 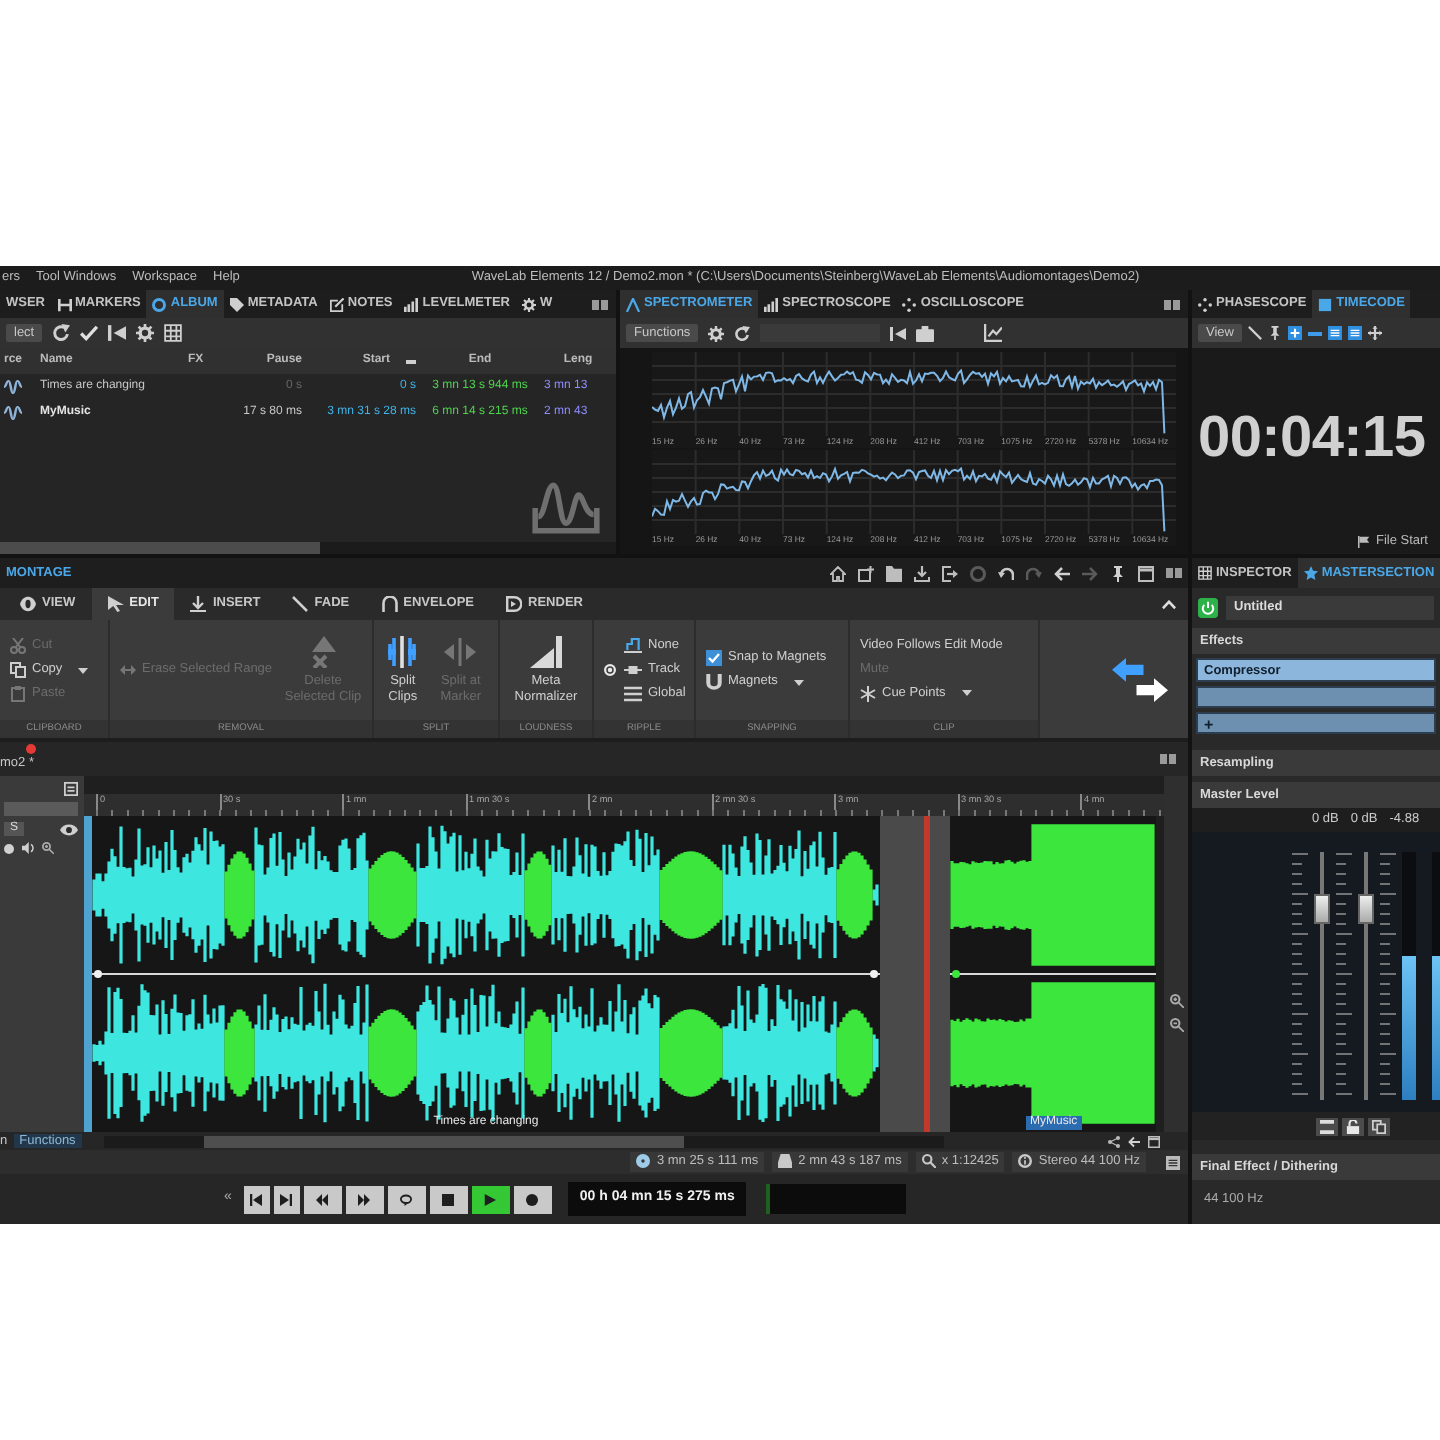 What do you see at coordinates (69, 829) in the screenshot?
I see `eye-icon` at bounding box center [69, 829].